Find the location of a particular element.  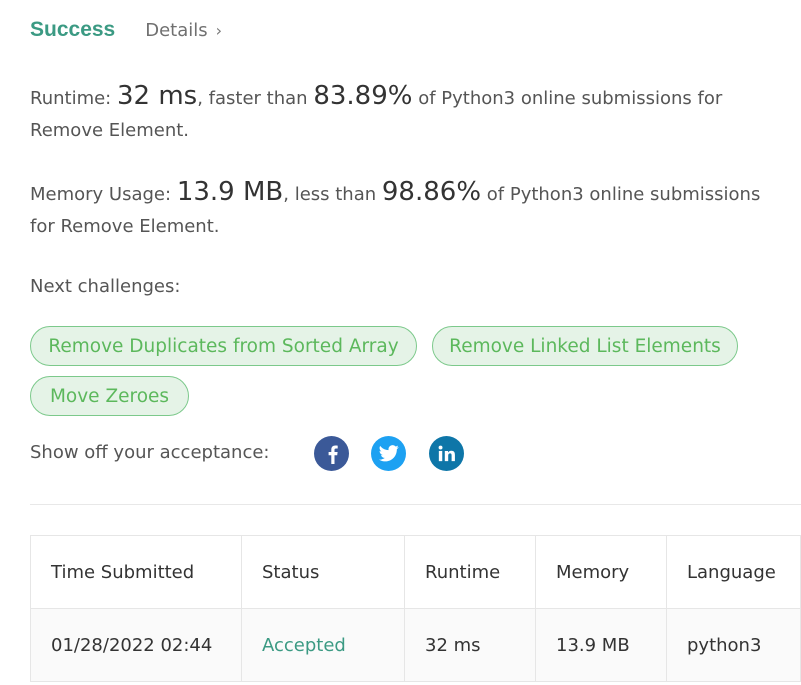

twitter-share-button is located at coordinates (388, 453).